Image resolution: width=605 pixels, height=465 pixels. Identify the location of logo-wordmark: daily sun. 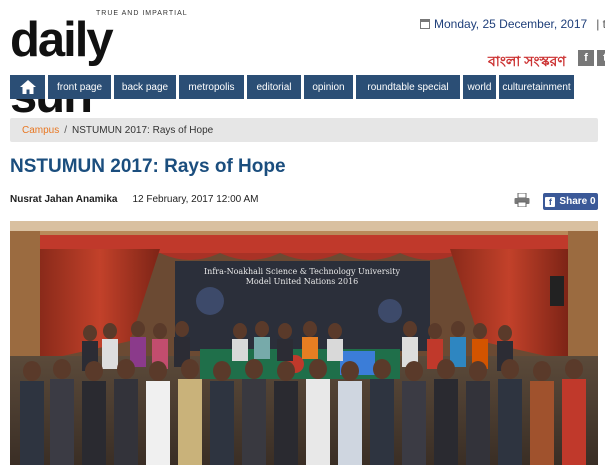
(62, 68).